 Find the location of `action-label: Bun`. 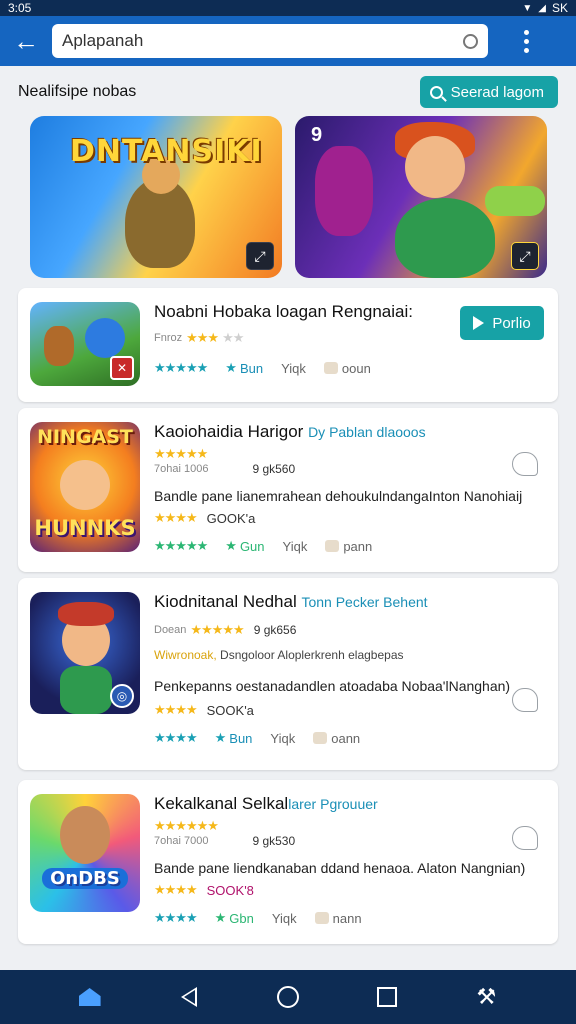

action-label: Bun is located at coordinates (241, 738).